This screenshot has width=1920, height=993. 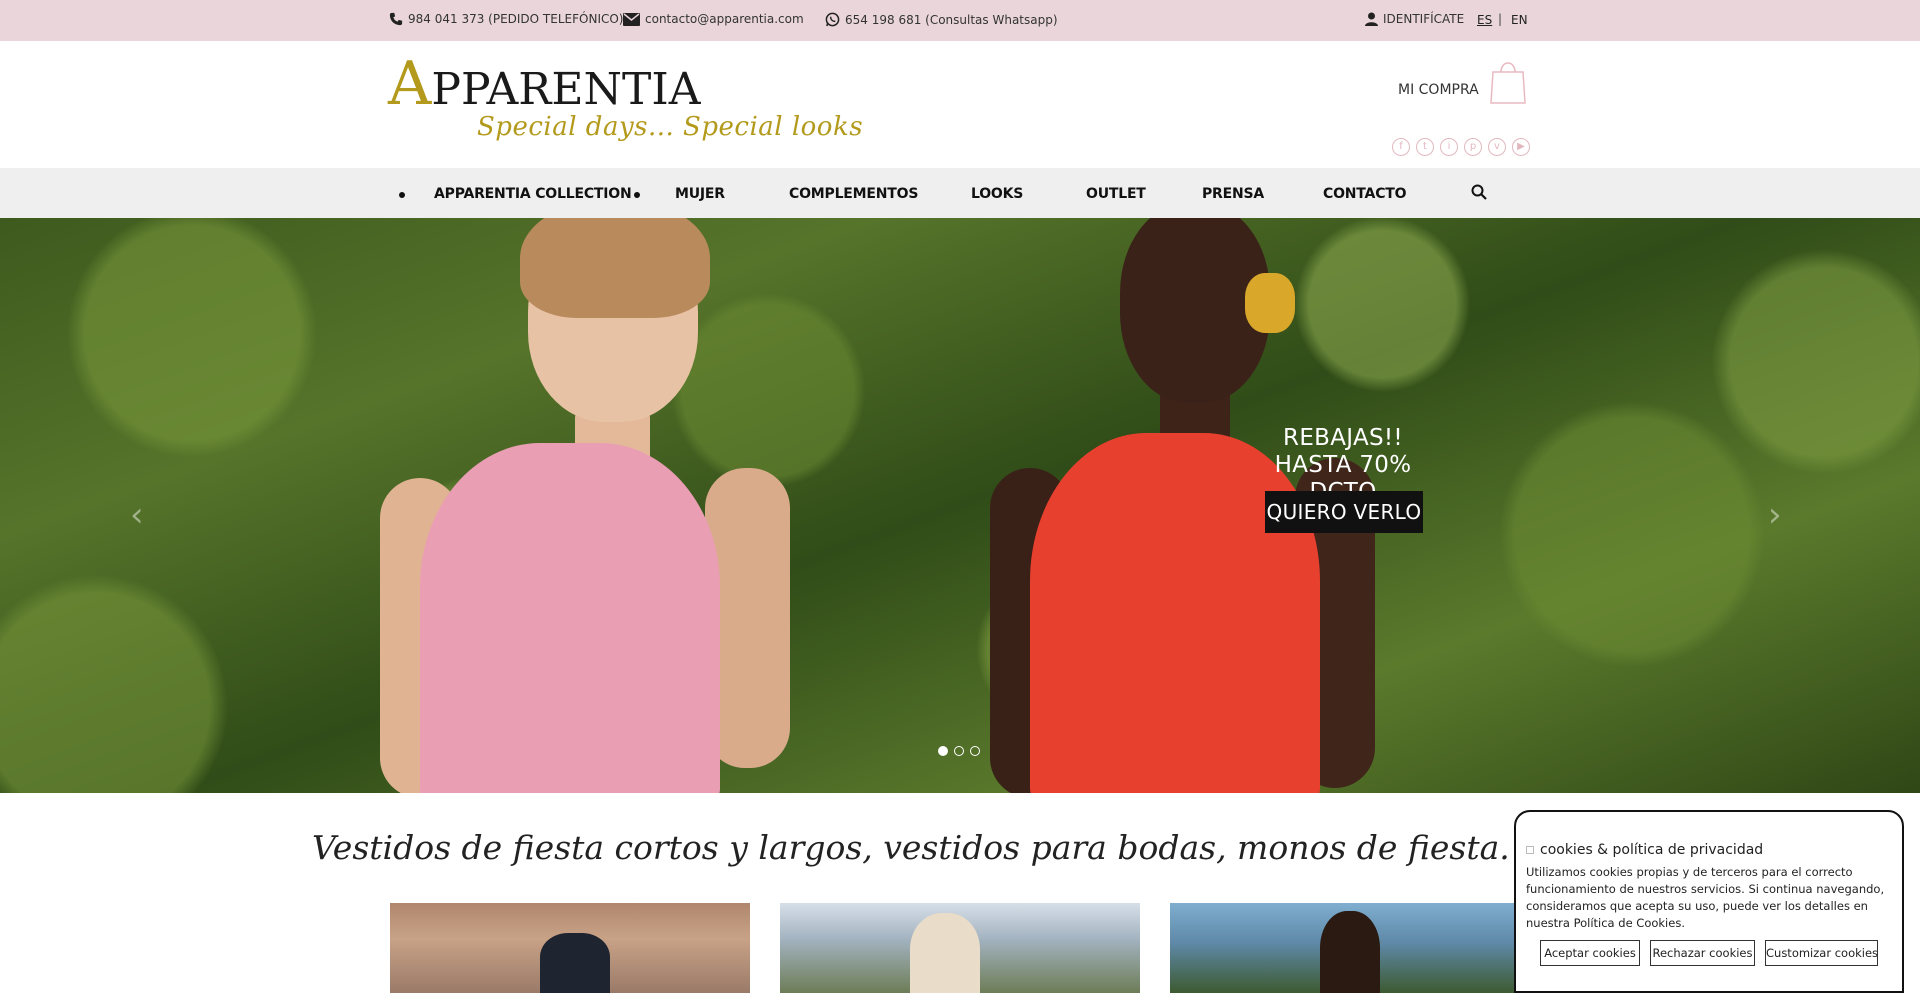 I want to click on hero-title-line1: REBAJAS!!, so click(x=1343, y=438).